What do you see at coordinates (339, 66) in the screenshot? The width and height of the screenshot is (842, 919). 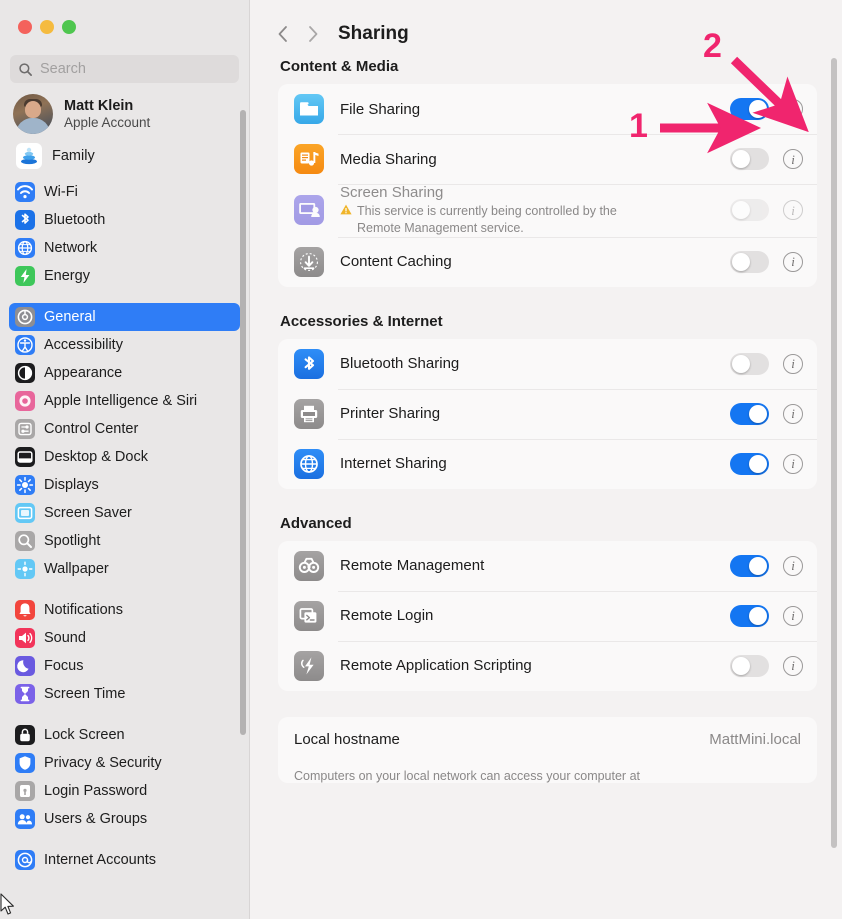 I see `section-title: Content & Media` at bounding box center [339, 66].